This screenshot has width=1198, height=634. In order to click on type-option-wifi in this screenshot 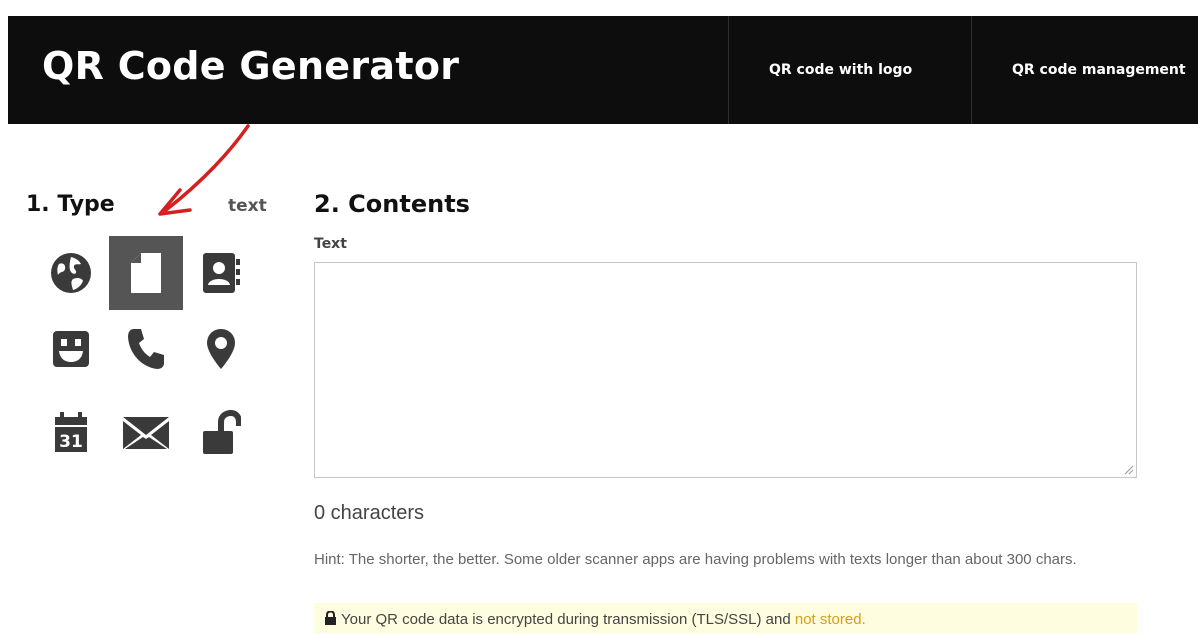, I will do `click(221, 433)`.